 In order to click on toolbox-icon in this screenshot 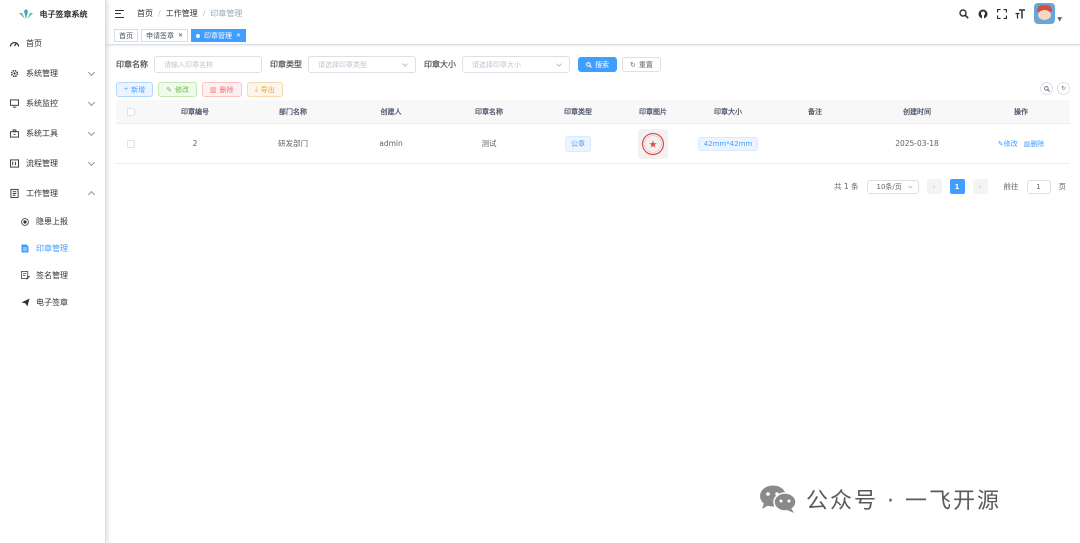, I will do `click(14, 133)`.